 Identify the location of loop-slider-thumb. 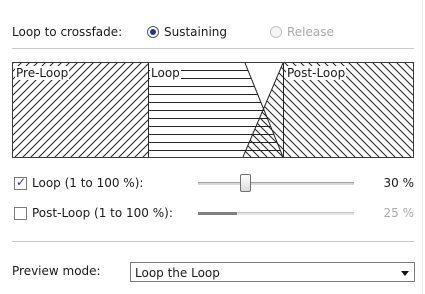
(245, 183).